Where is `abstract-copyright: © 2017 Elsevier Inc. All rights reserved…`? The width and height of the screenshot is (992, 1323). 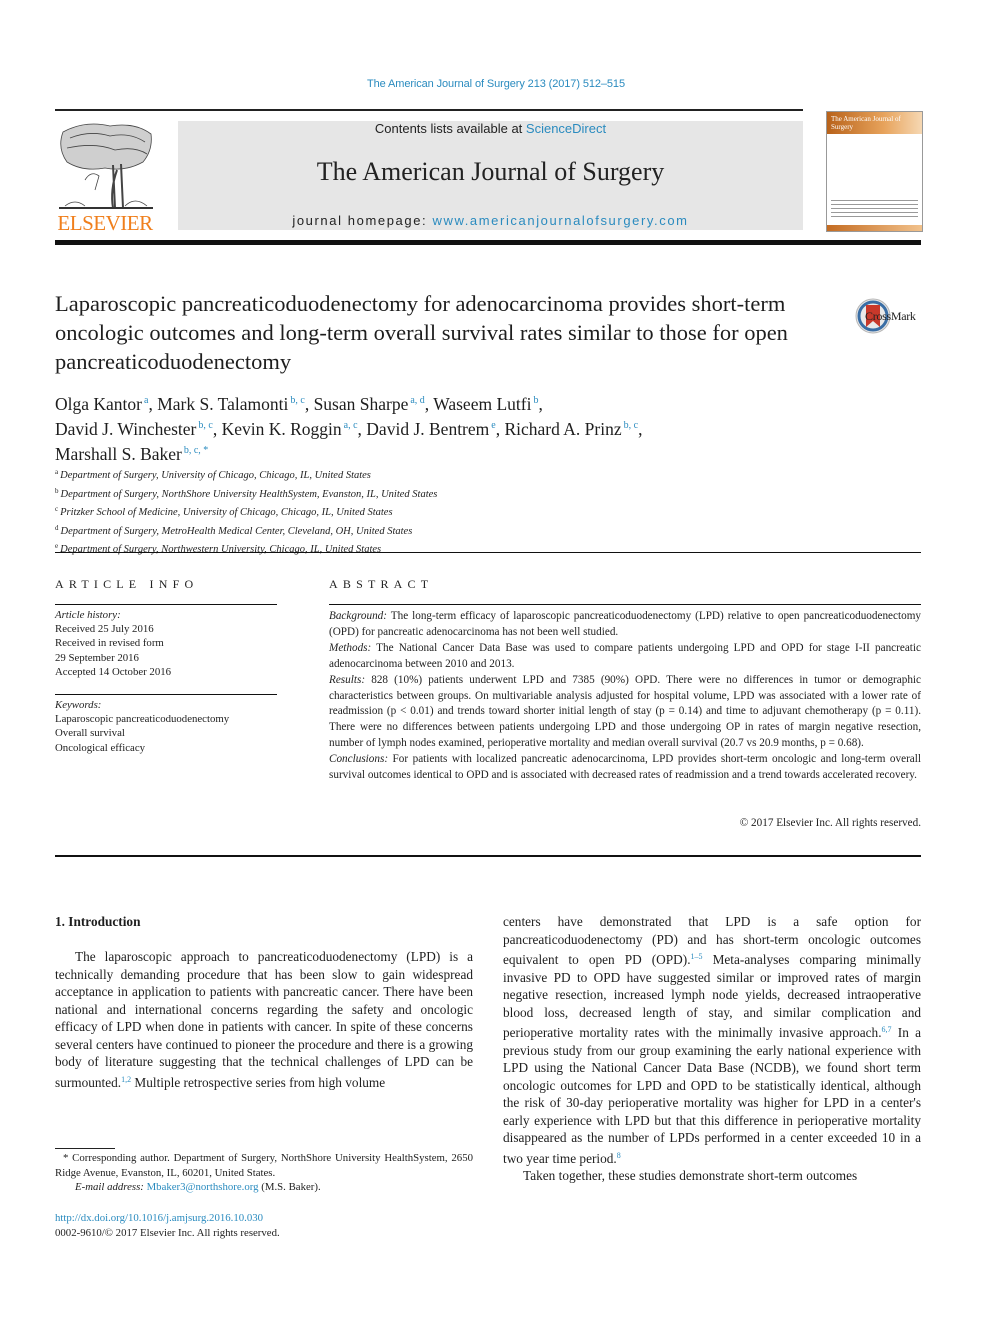
abstract-copyright: © 2017 Elsevier Inc. All rights reserved… is located at coordinates (830, 823).